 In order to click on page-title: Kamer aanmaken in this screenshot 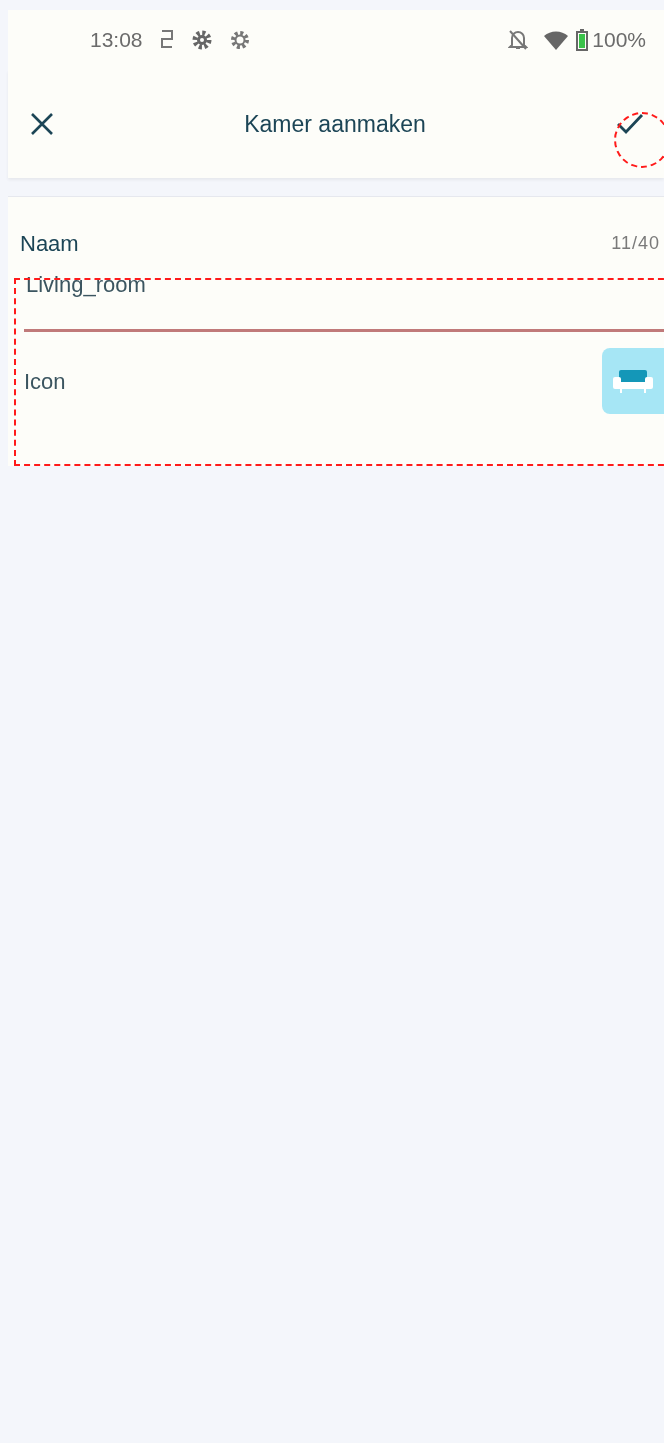, I will do `click(335, 123)`.